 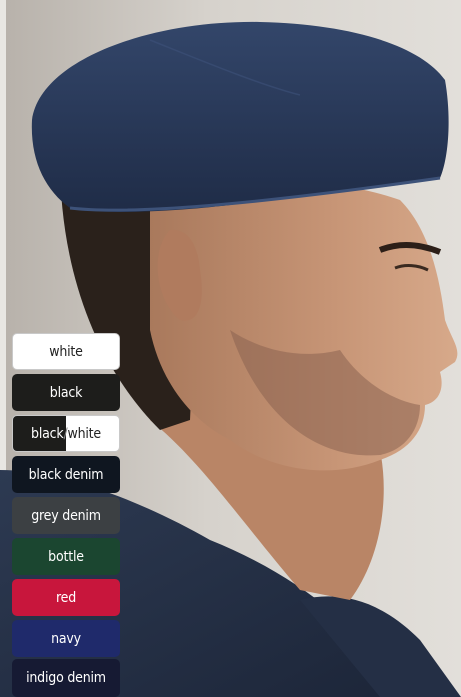 I want to click on swatch-navy: navy, so click(x=66, y=638).